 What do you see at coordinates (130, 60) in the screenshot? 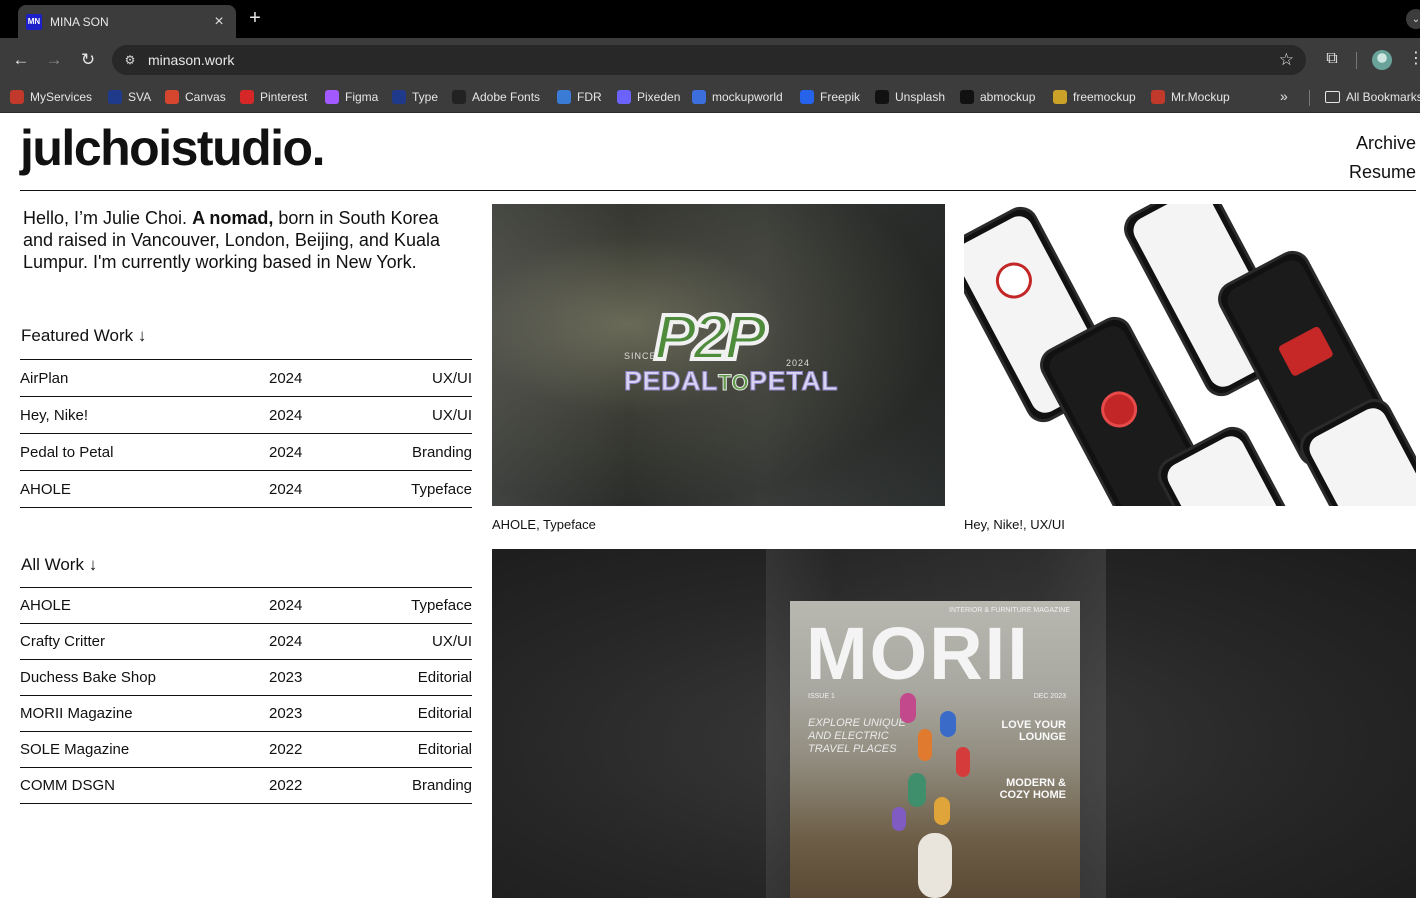
I see `site-settings-icon: ⚙` at bounding box center [130, 60].